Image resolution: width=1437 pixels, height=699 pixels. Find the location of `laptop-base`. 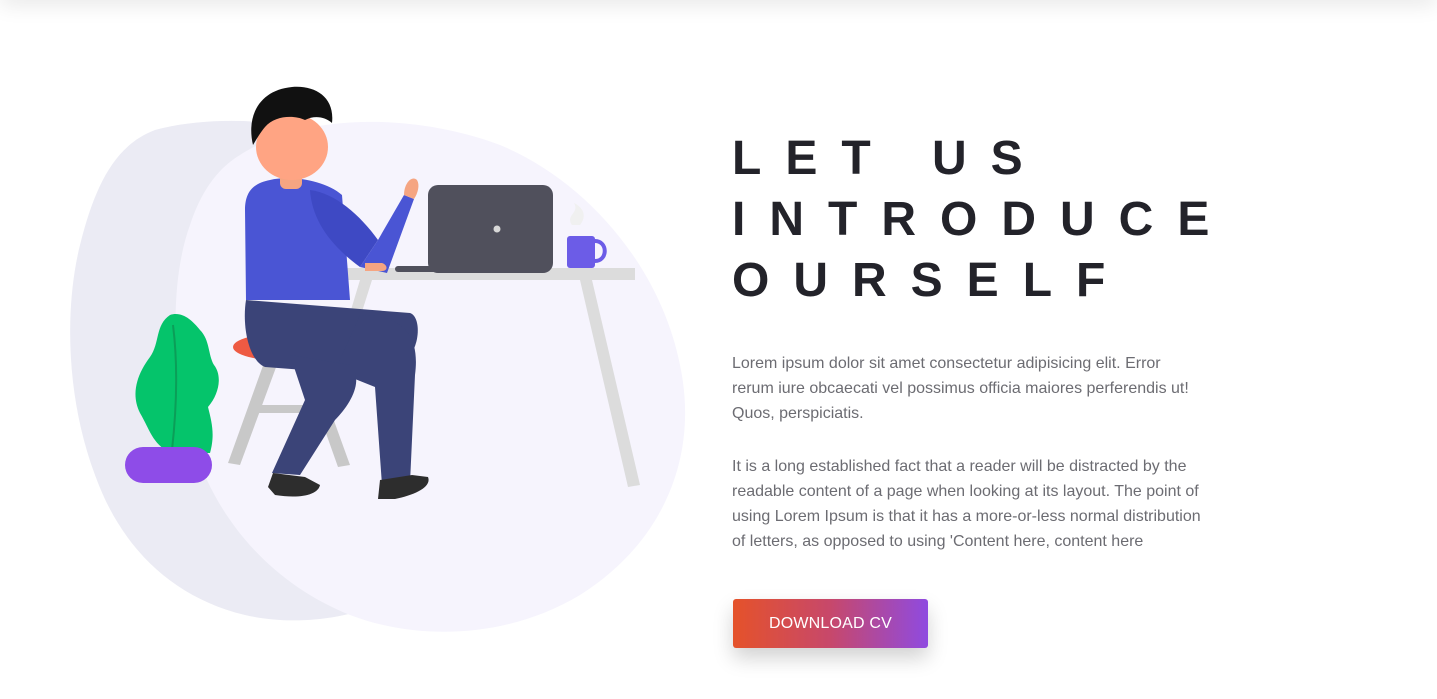

laptop-base is located at coordinates (470, 269).